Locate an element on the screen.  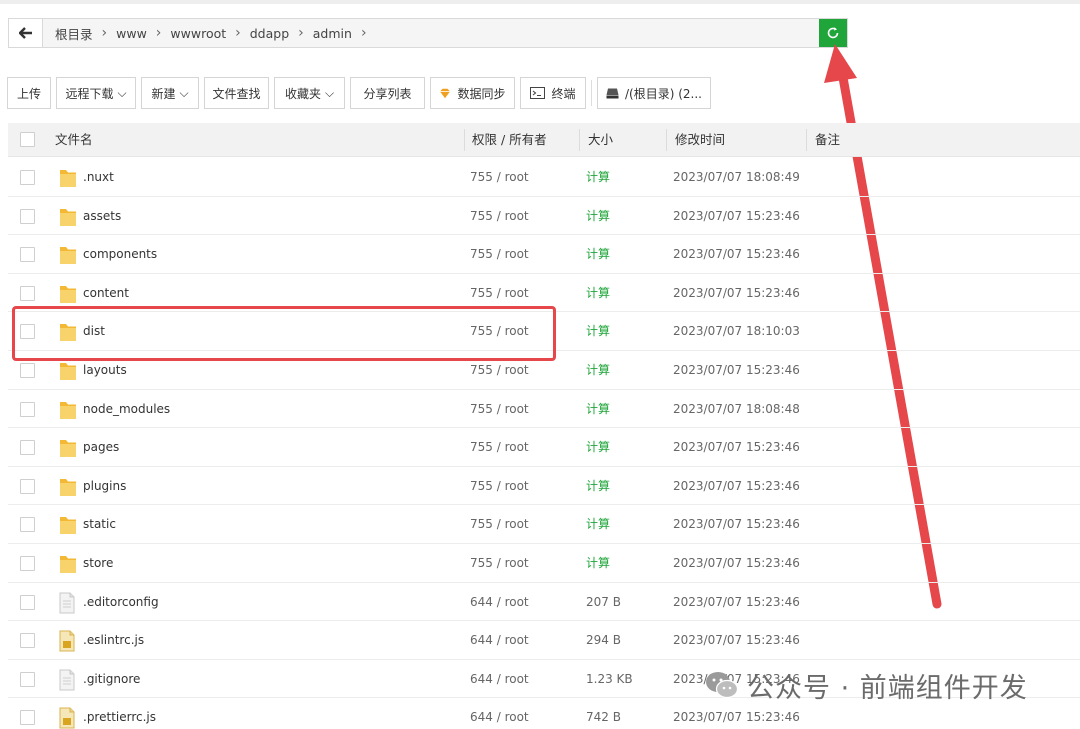
header-mtime: 修改时间 is located at coordinates (700, 140).